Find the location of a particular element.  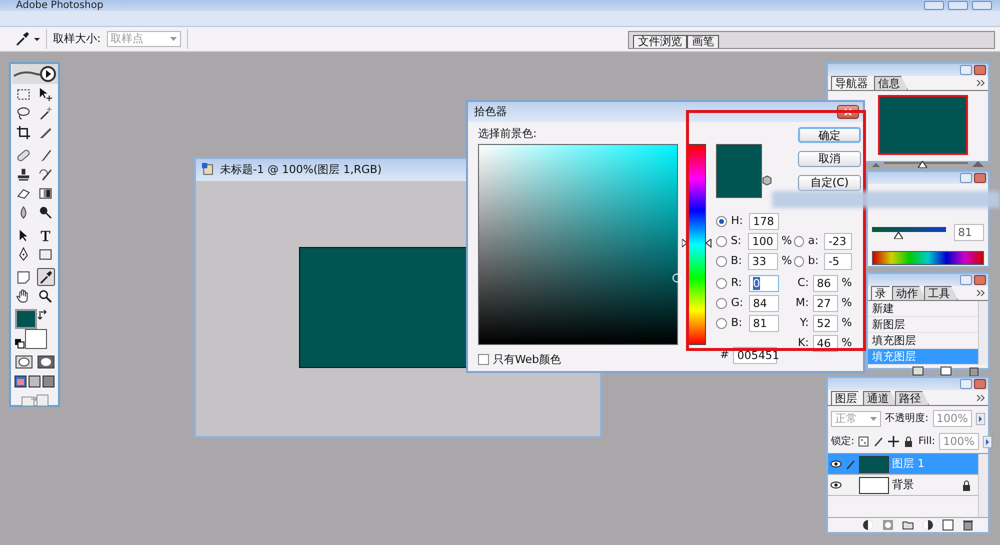

dialog-button: 确定 is located at coordinates (829, 135).